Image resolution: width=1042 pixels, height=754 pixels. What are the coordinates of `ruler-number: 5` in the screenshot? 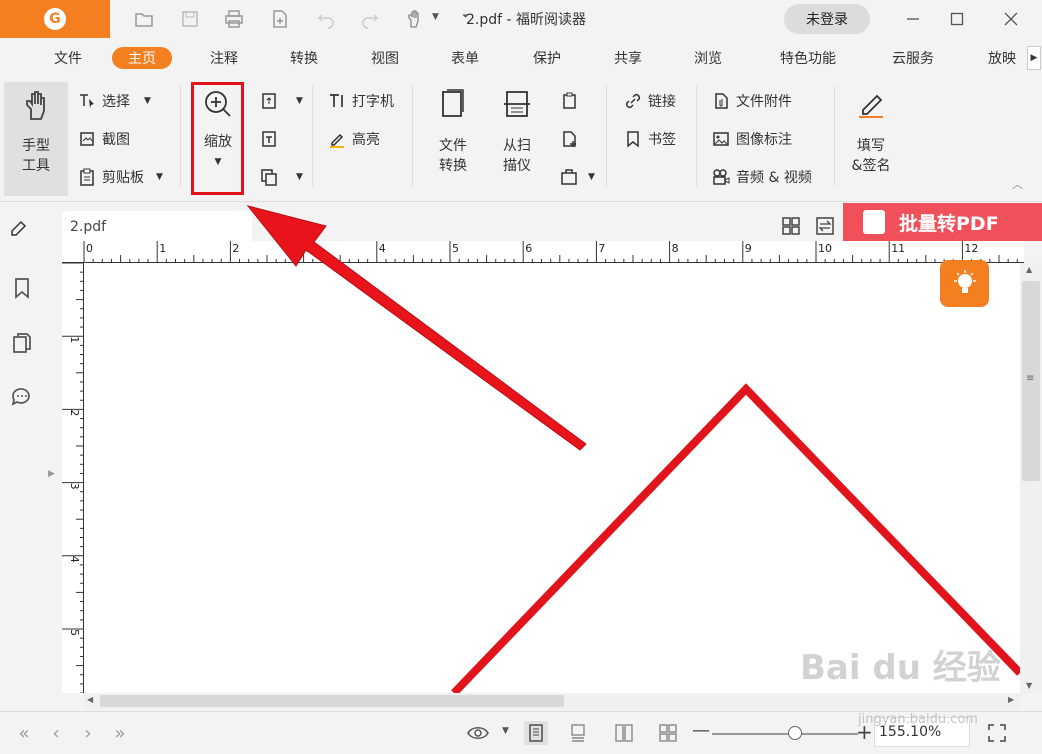 It's located at (455, 248).